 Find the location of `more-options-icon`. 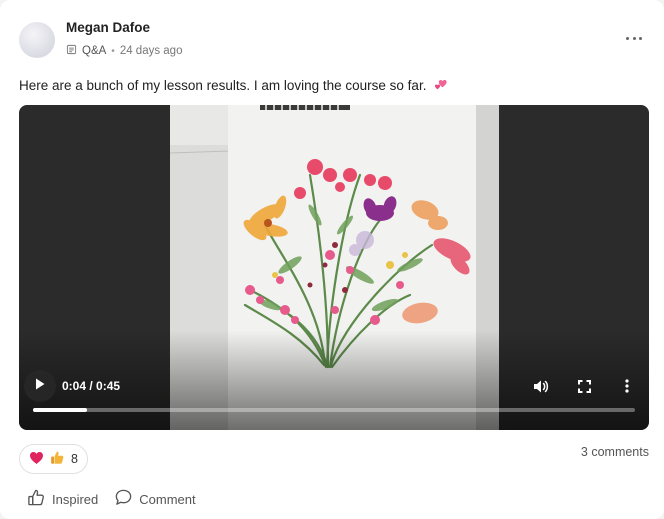

more-options-icon is located at coordinates (634, 38).